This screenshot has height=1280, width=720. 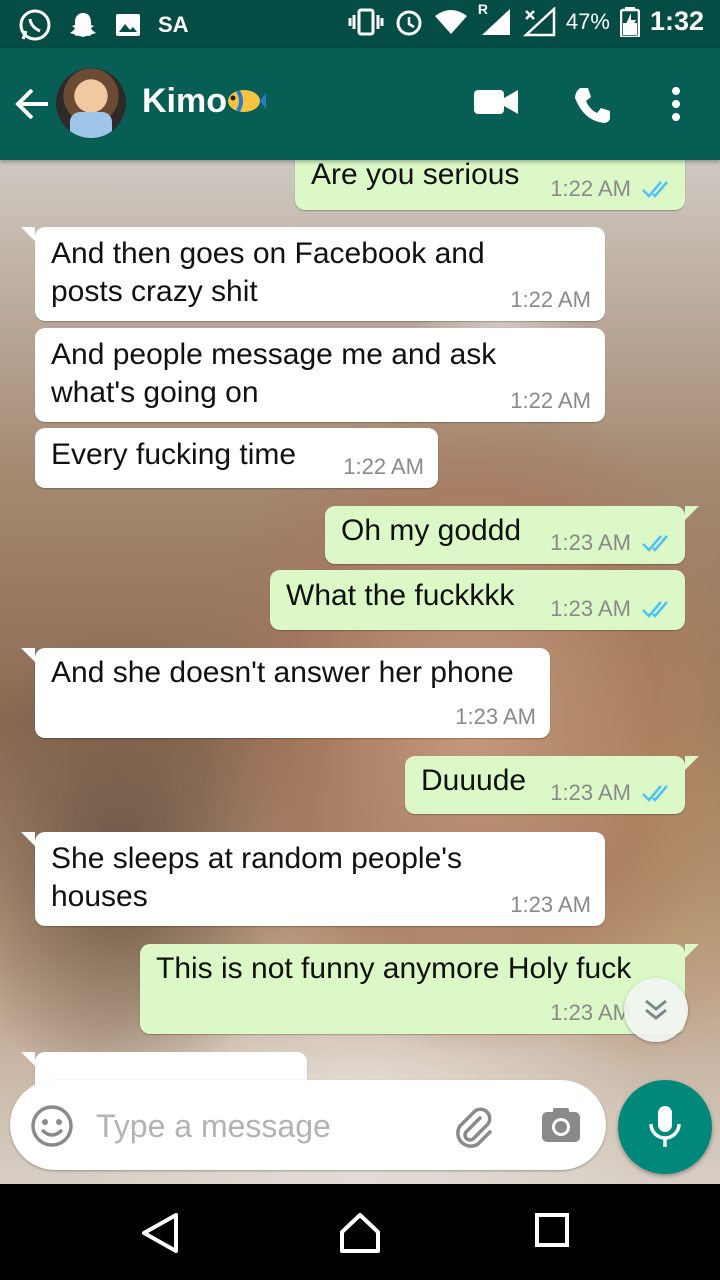 I want to click on scroll-to-bottom-button, so click(x=656, y=1010).